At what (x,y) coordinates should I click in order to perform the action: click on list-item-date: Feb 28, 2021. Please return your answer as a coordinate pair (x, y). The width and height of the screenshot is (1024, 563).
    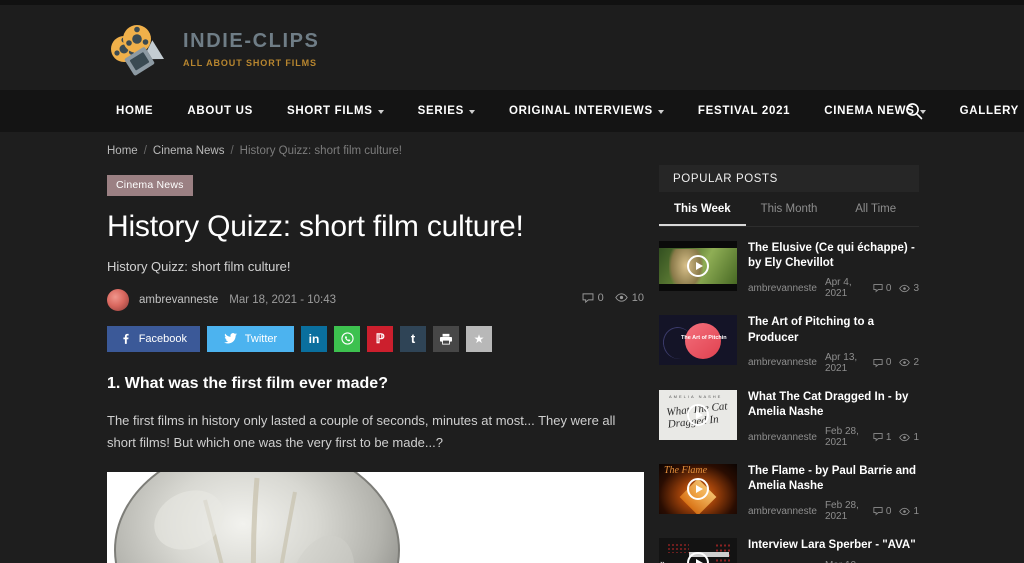
    Looking at the image, I should click on (841, 437).